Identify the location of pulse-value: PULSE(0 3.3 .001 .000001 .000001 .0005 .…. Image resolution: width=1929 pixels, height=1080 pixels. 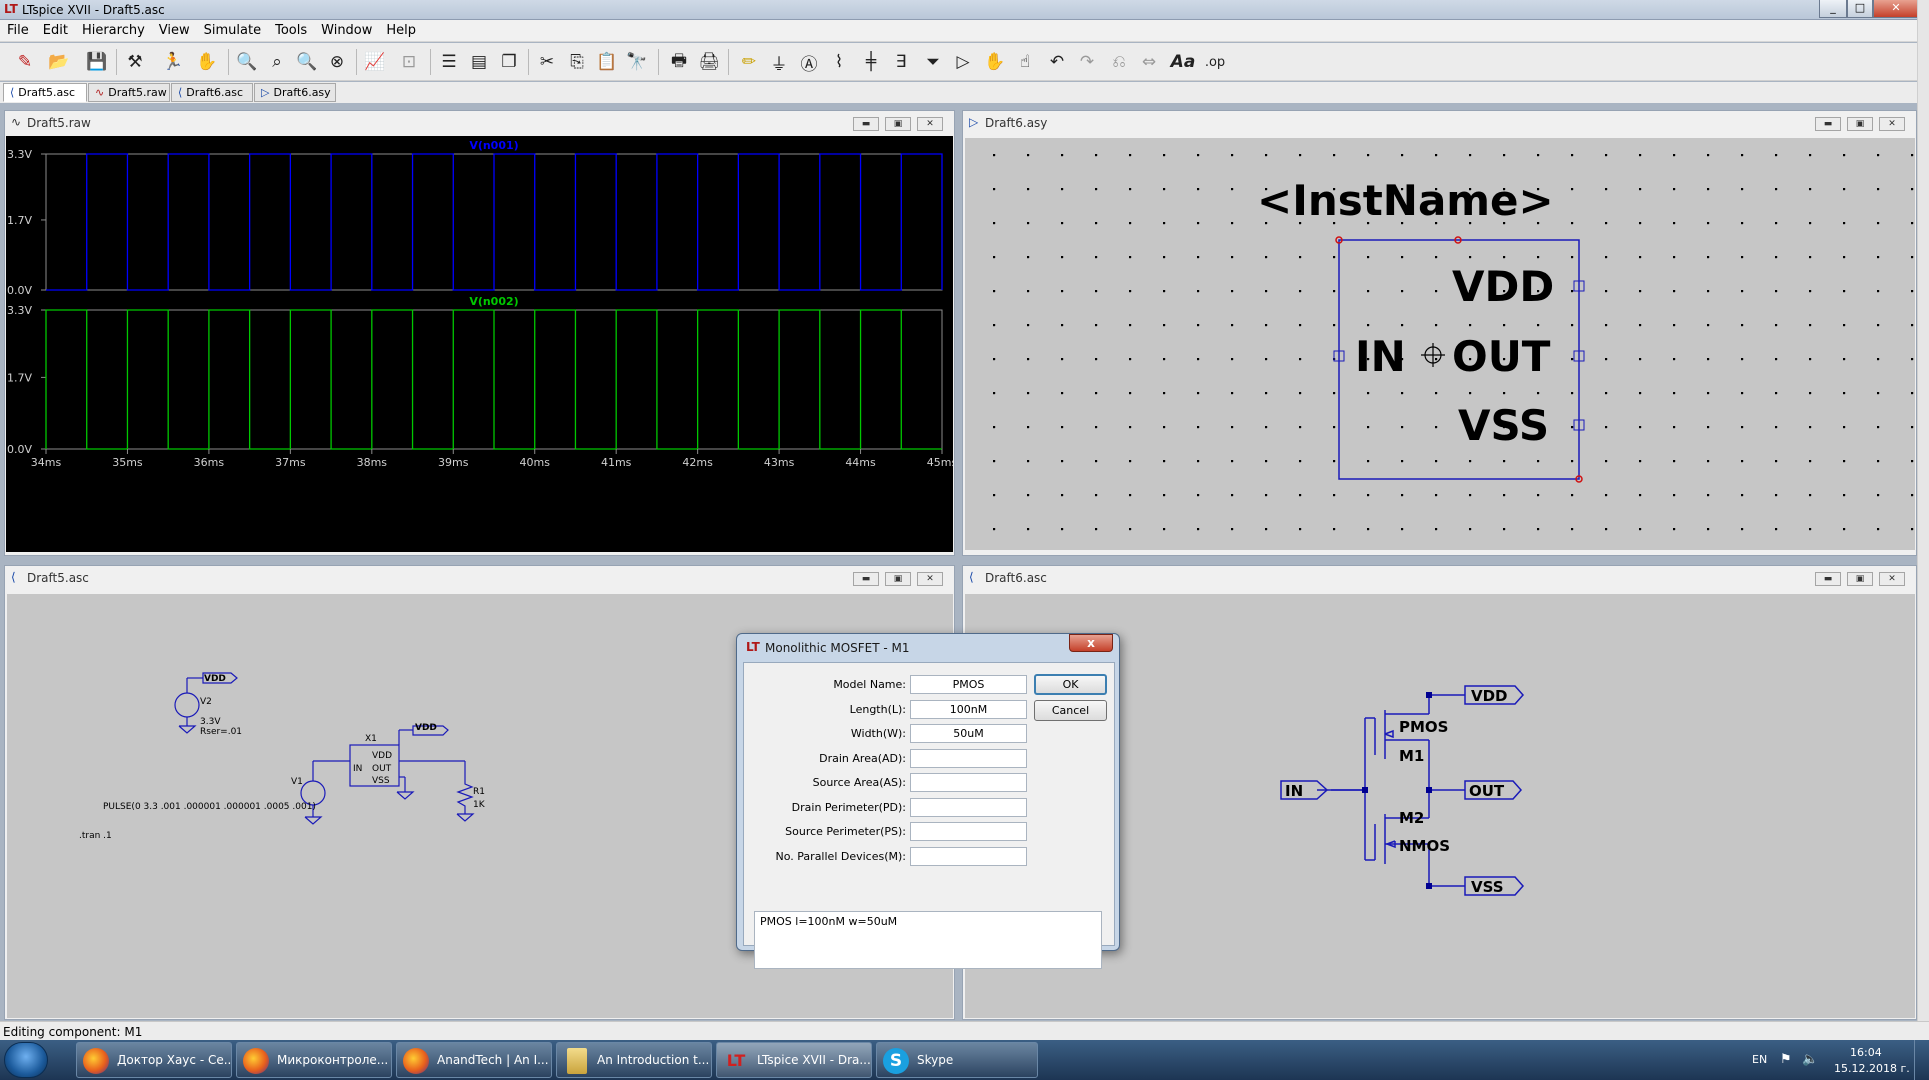
(209, 807).